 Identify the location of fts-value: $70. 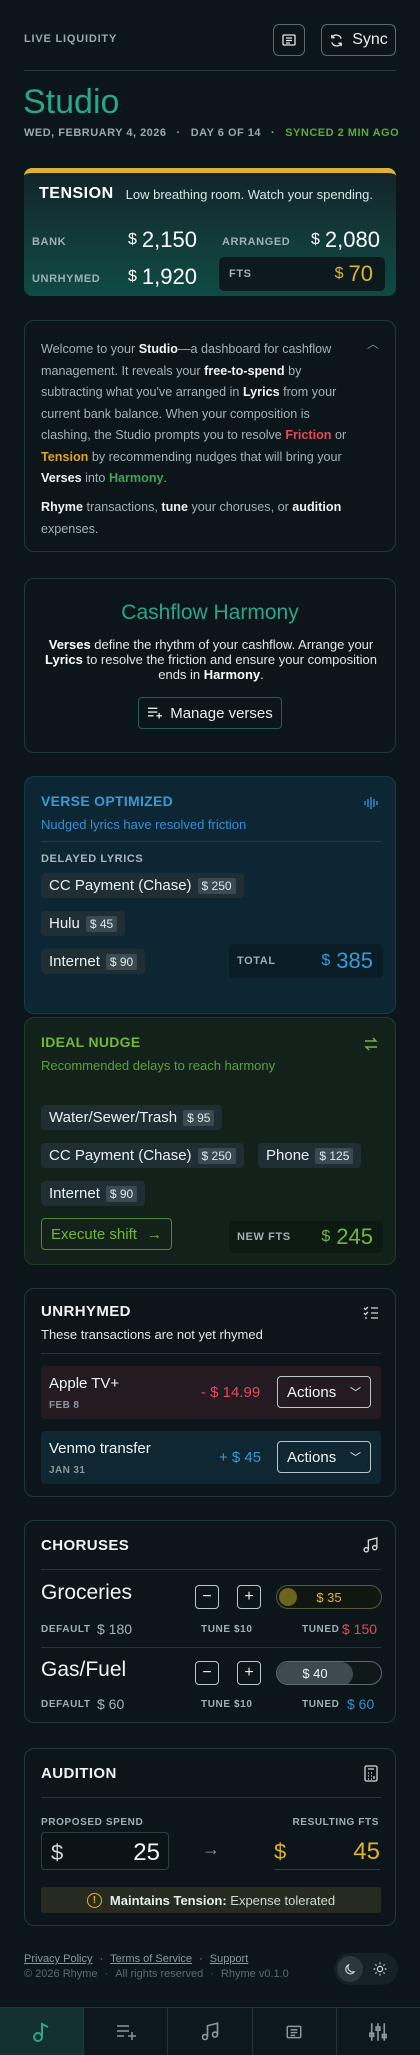
(353, 273).